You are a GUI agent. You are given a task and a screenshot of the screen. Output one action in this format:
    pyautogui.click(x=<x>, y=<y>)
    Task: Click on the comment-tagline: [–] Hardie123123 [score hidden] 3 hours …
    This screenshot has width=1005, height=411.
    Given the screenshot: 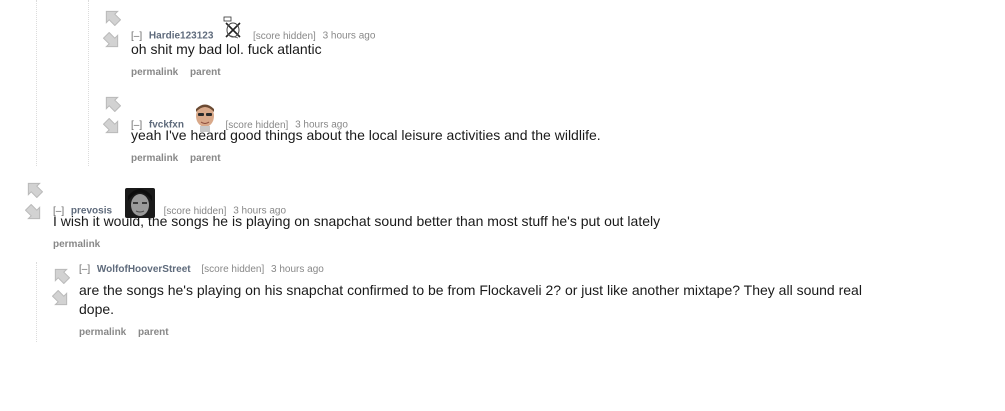 What is the action you would take?
    pyautogui.click(x=253, y=29)
    